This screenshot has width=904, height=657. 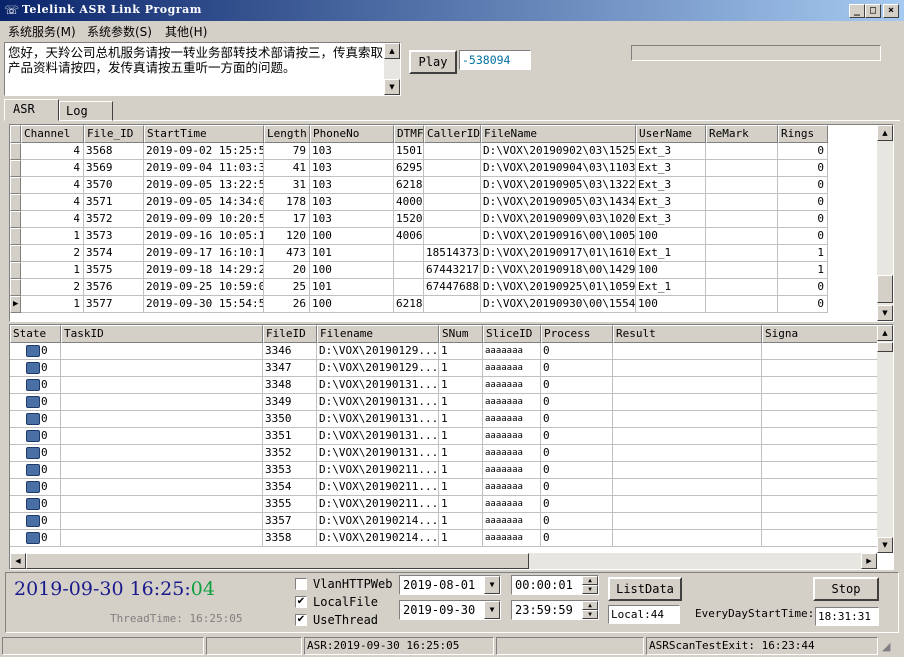 What do you see at coordinates (558, 304) in the screenshot?
I see `cell-filename: D:\VOX\20190930\00\1554590` at bounding box center [558, 304].